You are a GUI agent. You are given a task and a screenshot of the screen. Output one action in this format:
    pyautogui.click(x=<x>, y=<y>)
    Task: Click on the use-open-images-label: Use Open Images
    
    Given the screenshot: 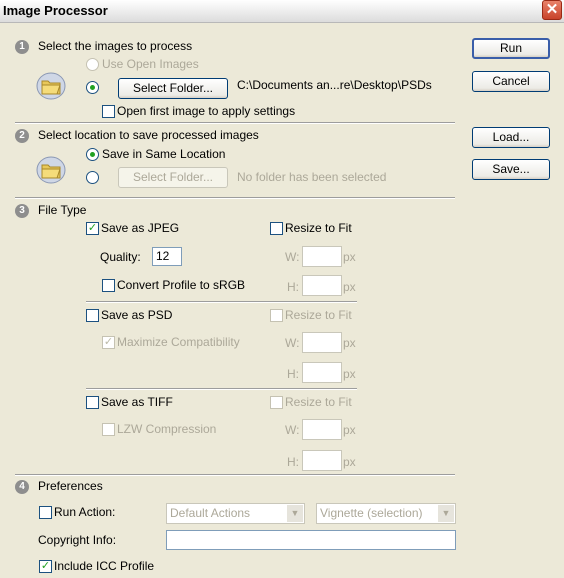 What is the action you would take?
    pyautogui.click(x=150, y=64)
    